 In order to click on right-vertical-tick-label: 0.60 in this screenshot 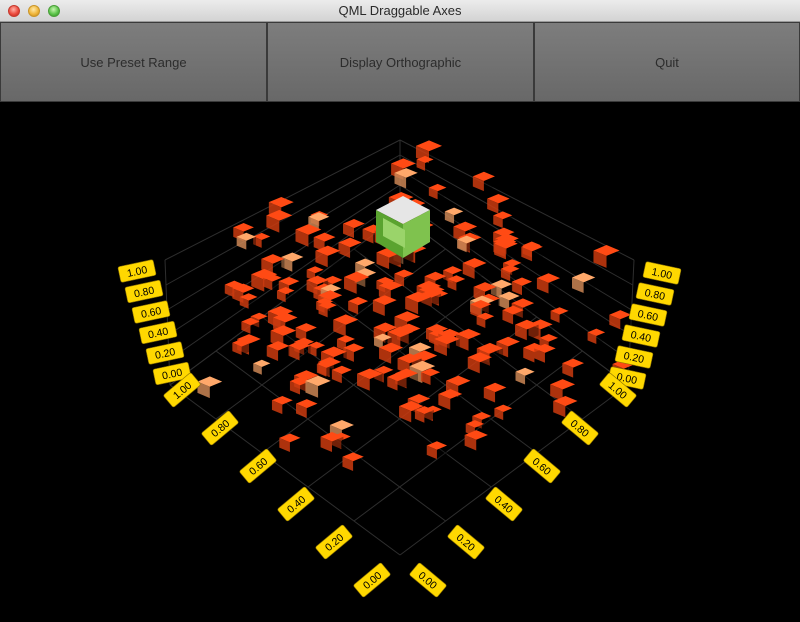, I will do `click(648, 315)`.